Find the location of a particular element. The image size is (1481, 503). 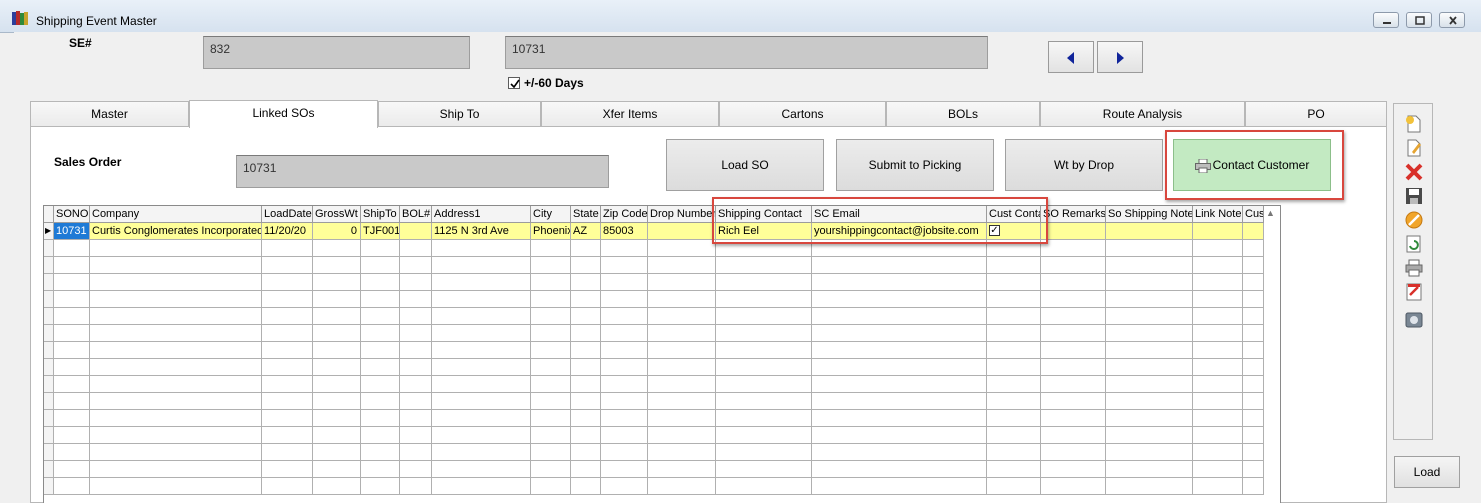

grid-cell-shipto: TJF001 is located at coordinates (380, 231).